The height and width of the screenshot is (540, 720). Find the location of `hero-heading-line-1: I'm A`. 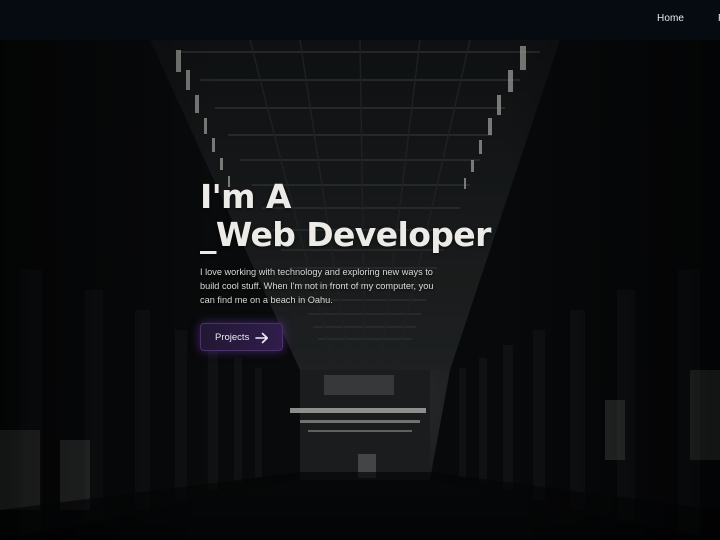

hero-heading-line-1: I'm A is located at coordinates (245, 196).